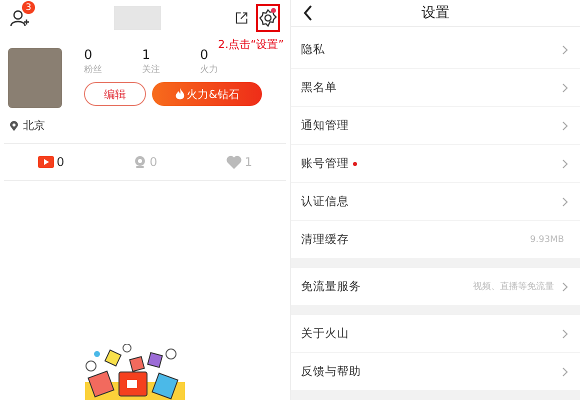 The image size is (580, 400). I want to click on settings-label: 账号管理, so click(325, 163).